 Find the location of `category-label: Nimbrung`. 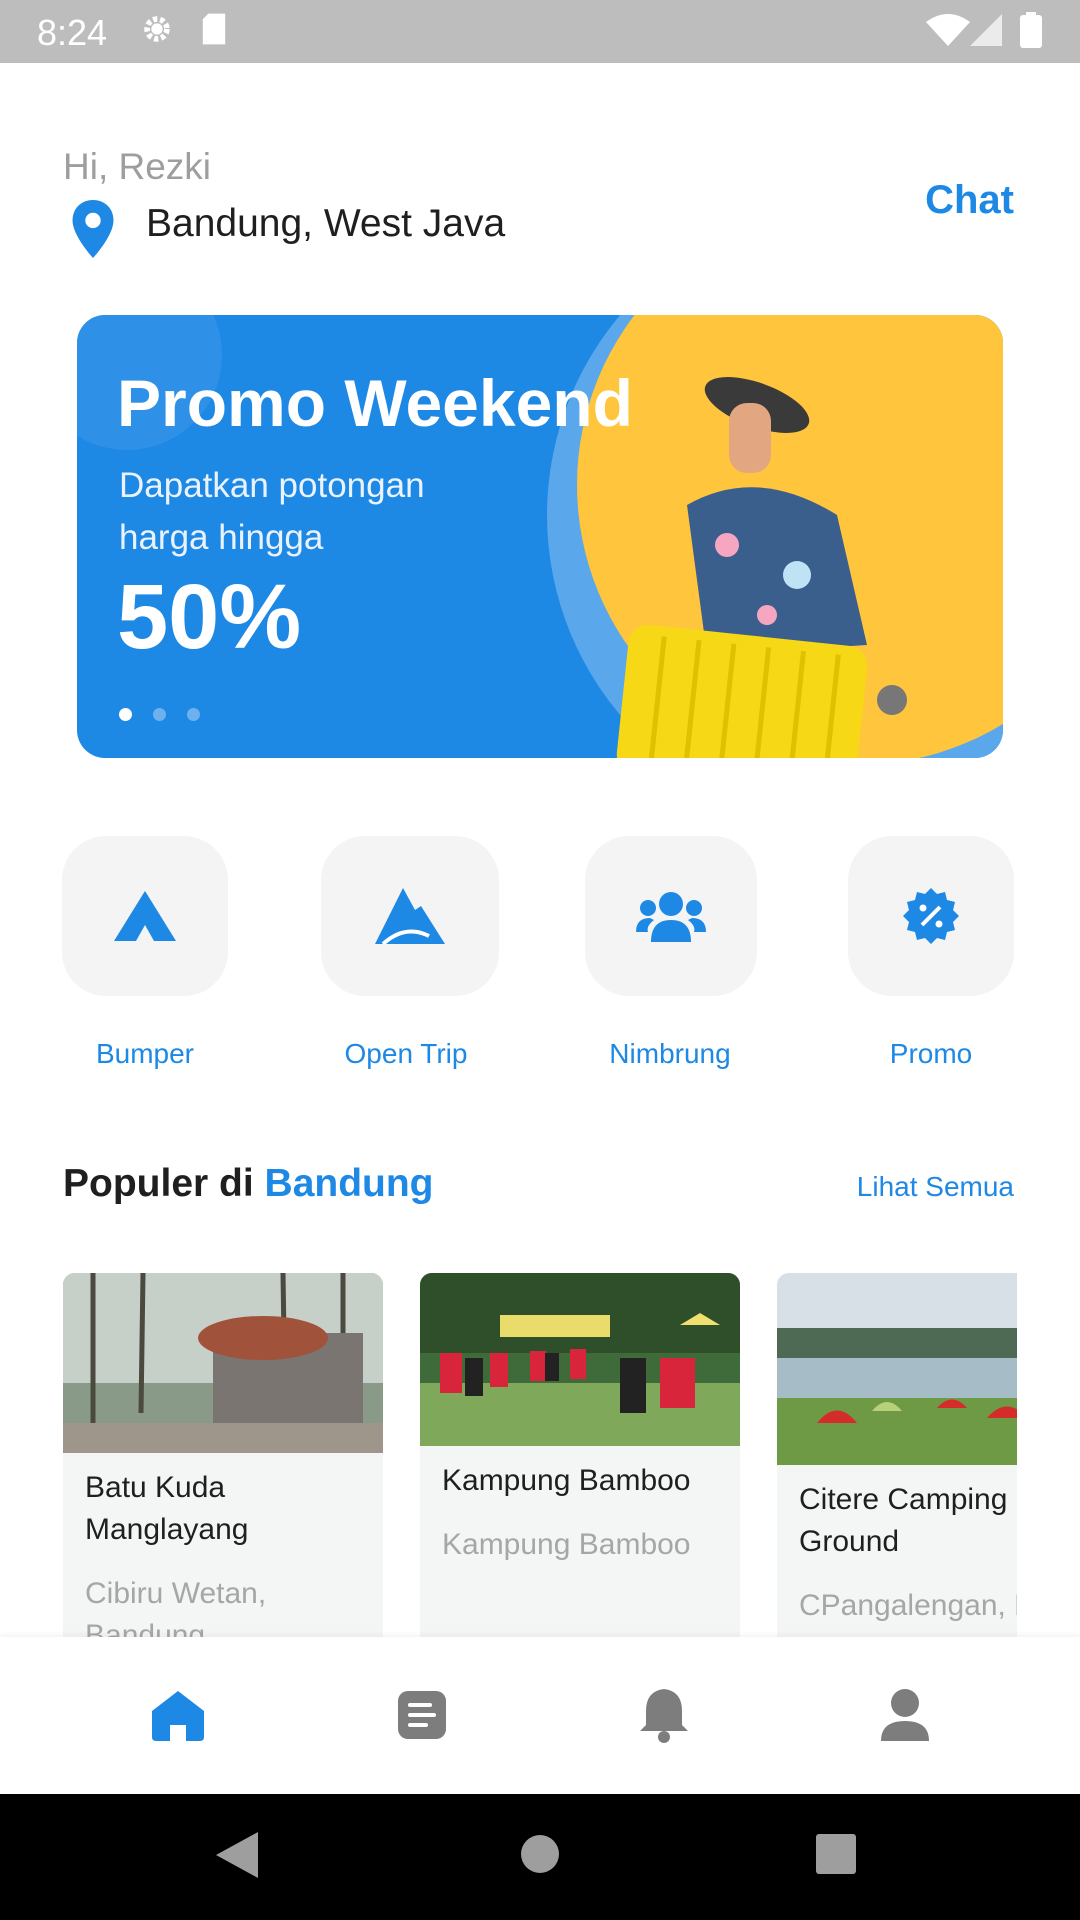

category-label: Nimbrung is located at coordinates (670, 1053).